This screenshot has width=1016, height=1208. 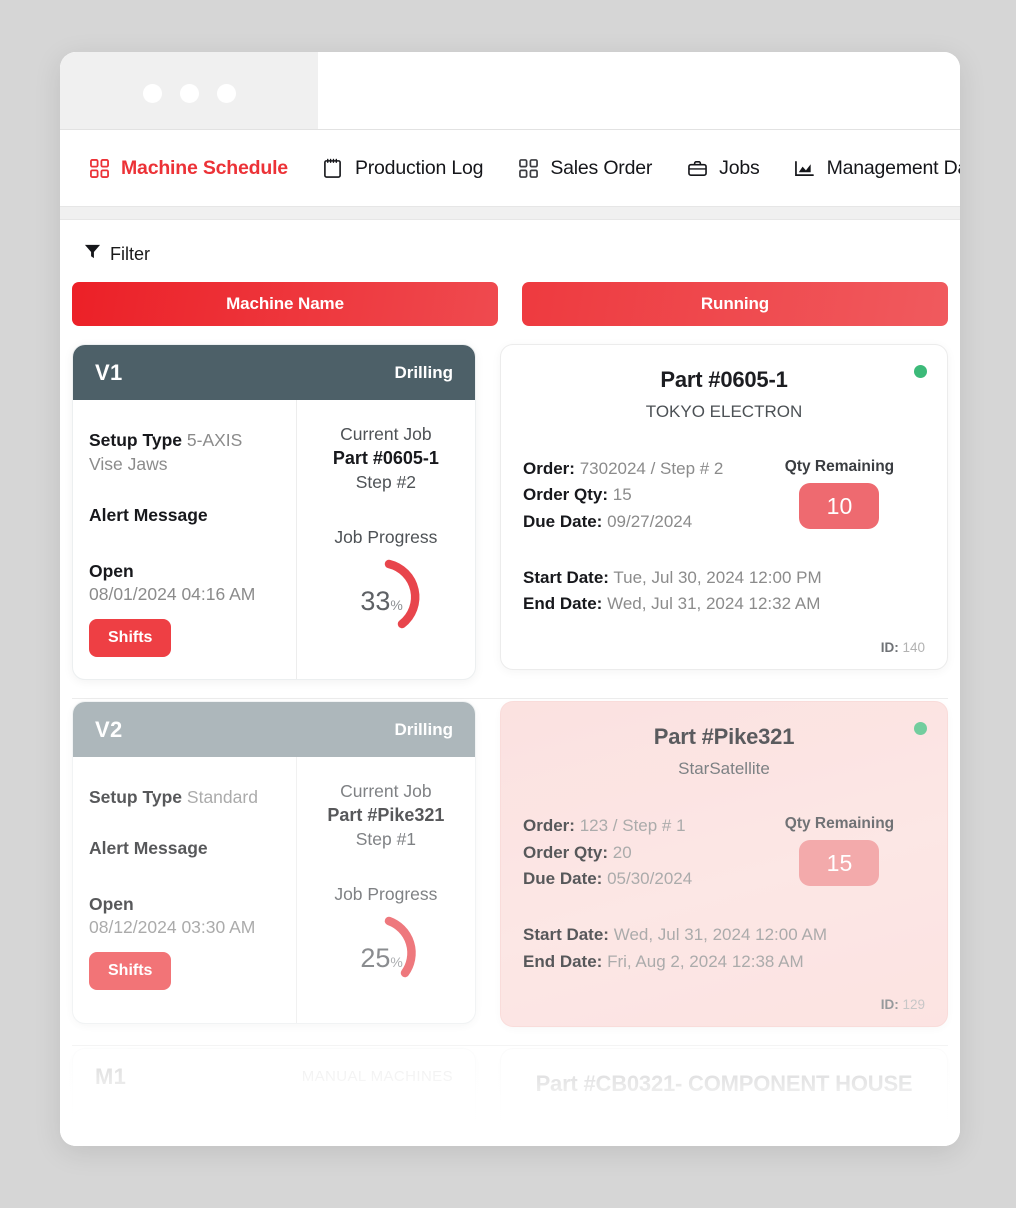 What do you see at coordinates (333, 168) in the screenshot?
I see `notepad-icon` at bounding box center [333, 168].